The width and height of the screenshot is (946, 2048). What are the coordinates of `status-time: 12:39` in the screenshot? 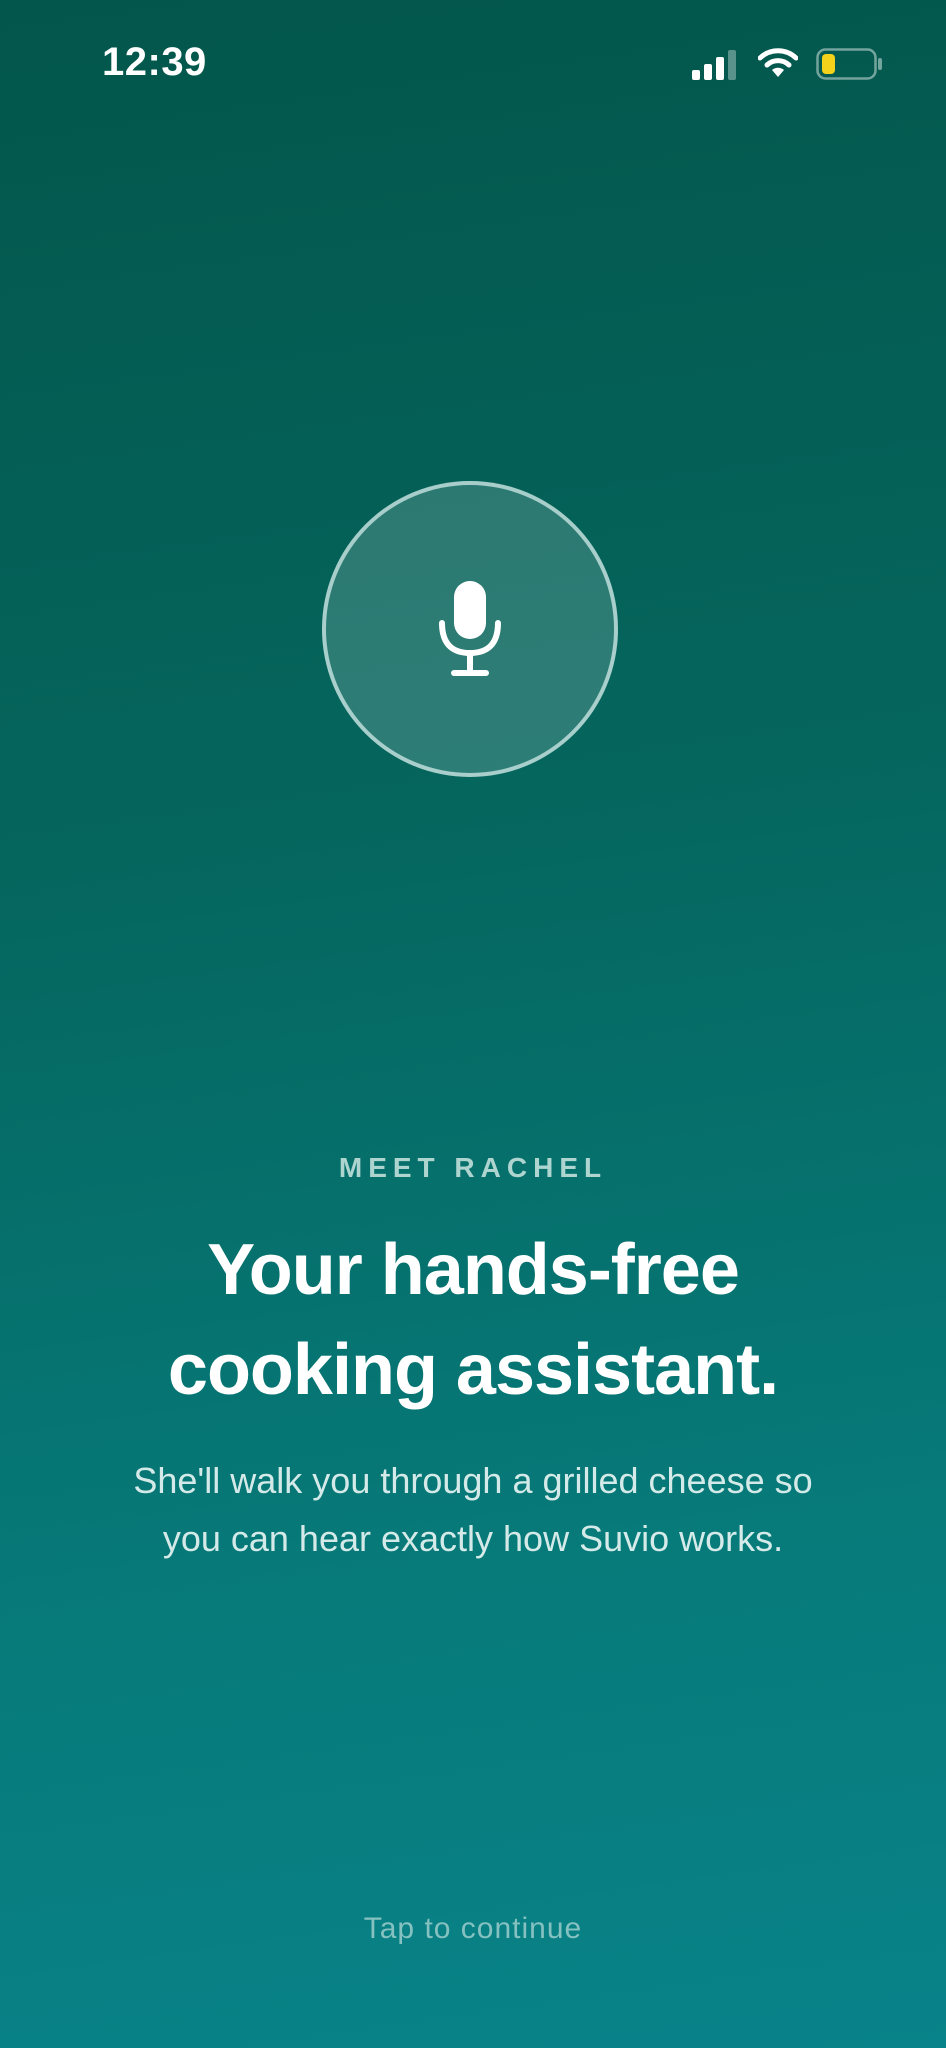 It's located at (154, 62).